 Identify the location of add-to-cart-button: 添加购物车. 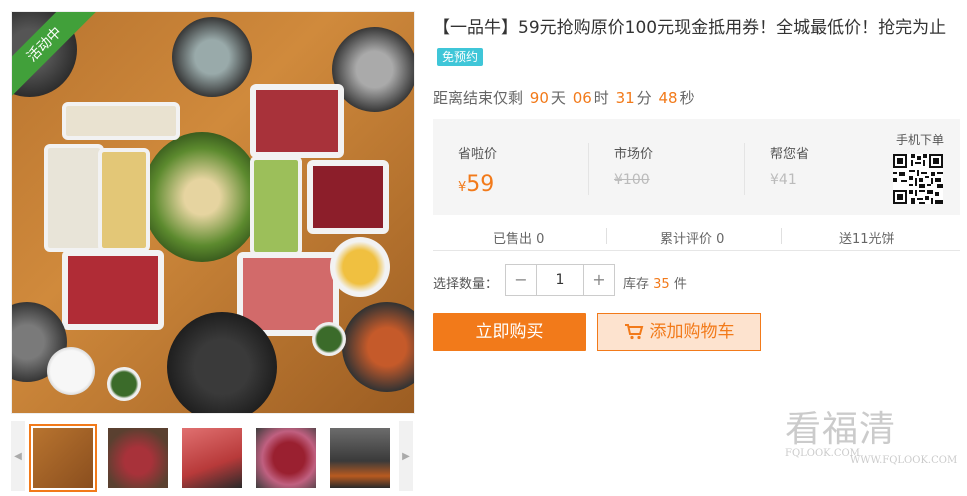
(679, 332).